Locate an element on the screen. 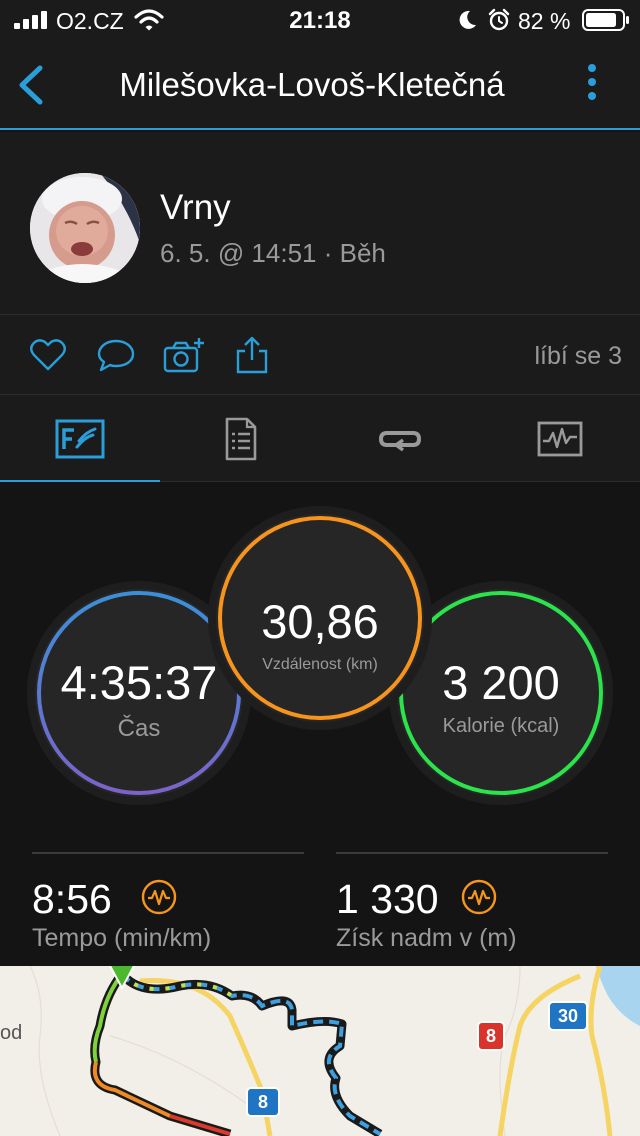 This screenshot has height=1136, width=640. calories-circle: 3 200 Kalorie (kcal) is located at coordinates (501, 693).